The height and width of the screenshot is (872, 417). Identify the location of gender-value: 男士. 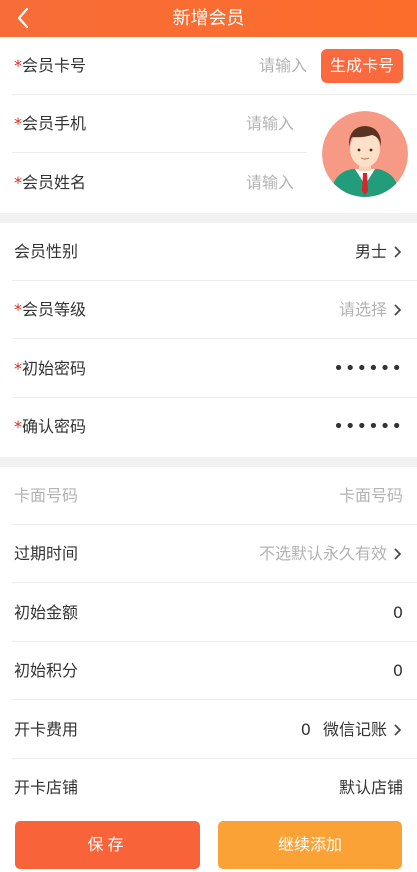
(379, 252).